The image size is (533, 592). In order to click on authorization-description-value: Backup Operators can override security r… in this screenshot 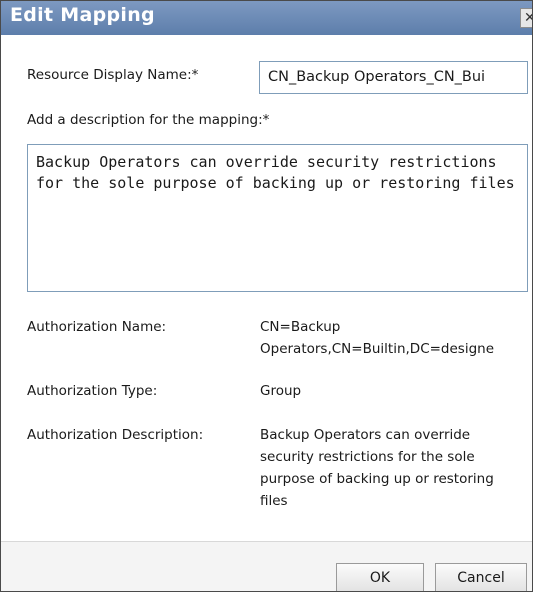, I will do `click(377, 468)`.